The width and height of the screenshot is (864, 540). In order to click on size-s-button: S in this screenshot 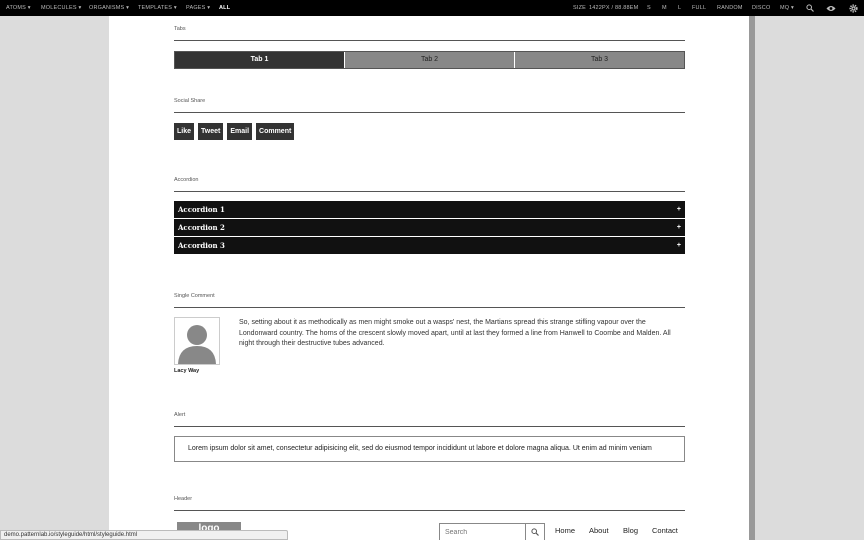, I will do `click(649, 8)`.